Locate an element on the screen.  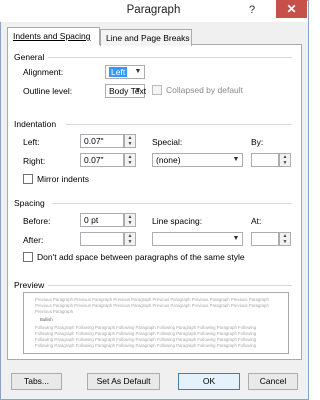
special-value: (none) is located at coordinates (168, 160).